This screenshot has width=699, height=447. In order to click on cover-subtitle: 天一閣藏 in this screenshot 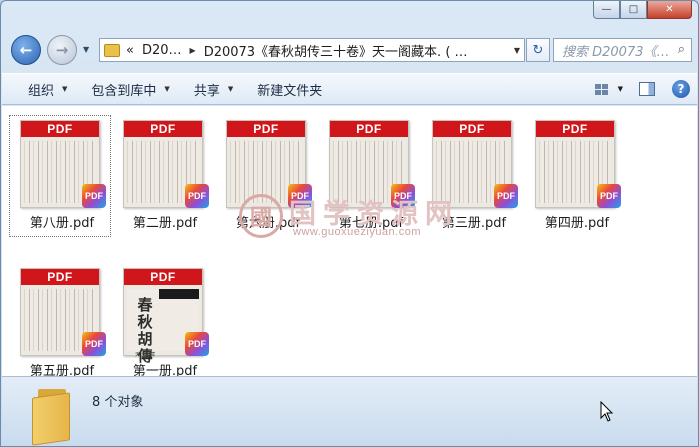, I will do `click(144, 355)`.